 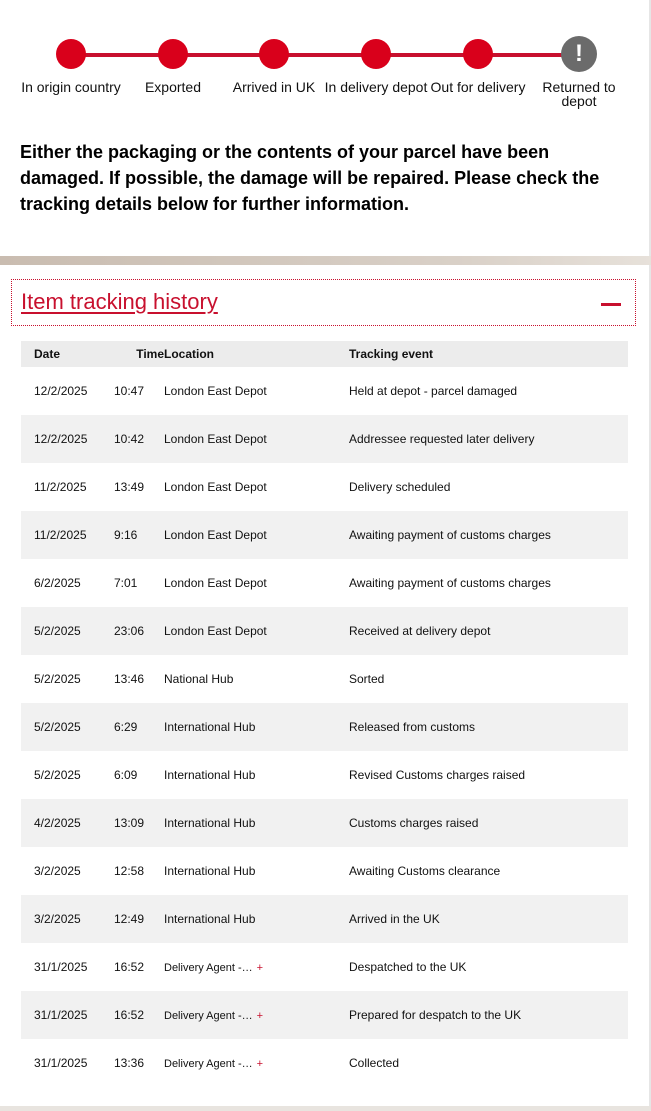 What do you see at coordinates (374, 1063) in the screenshot?
I see `row-event: Collected` at bounding box center [374, 1063].